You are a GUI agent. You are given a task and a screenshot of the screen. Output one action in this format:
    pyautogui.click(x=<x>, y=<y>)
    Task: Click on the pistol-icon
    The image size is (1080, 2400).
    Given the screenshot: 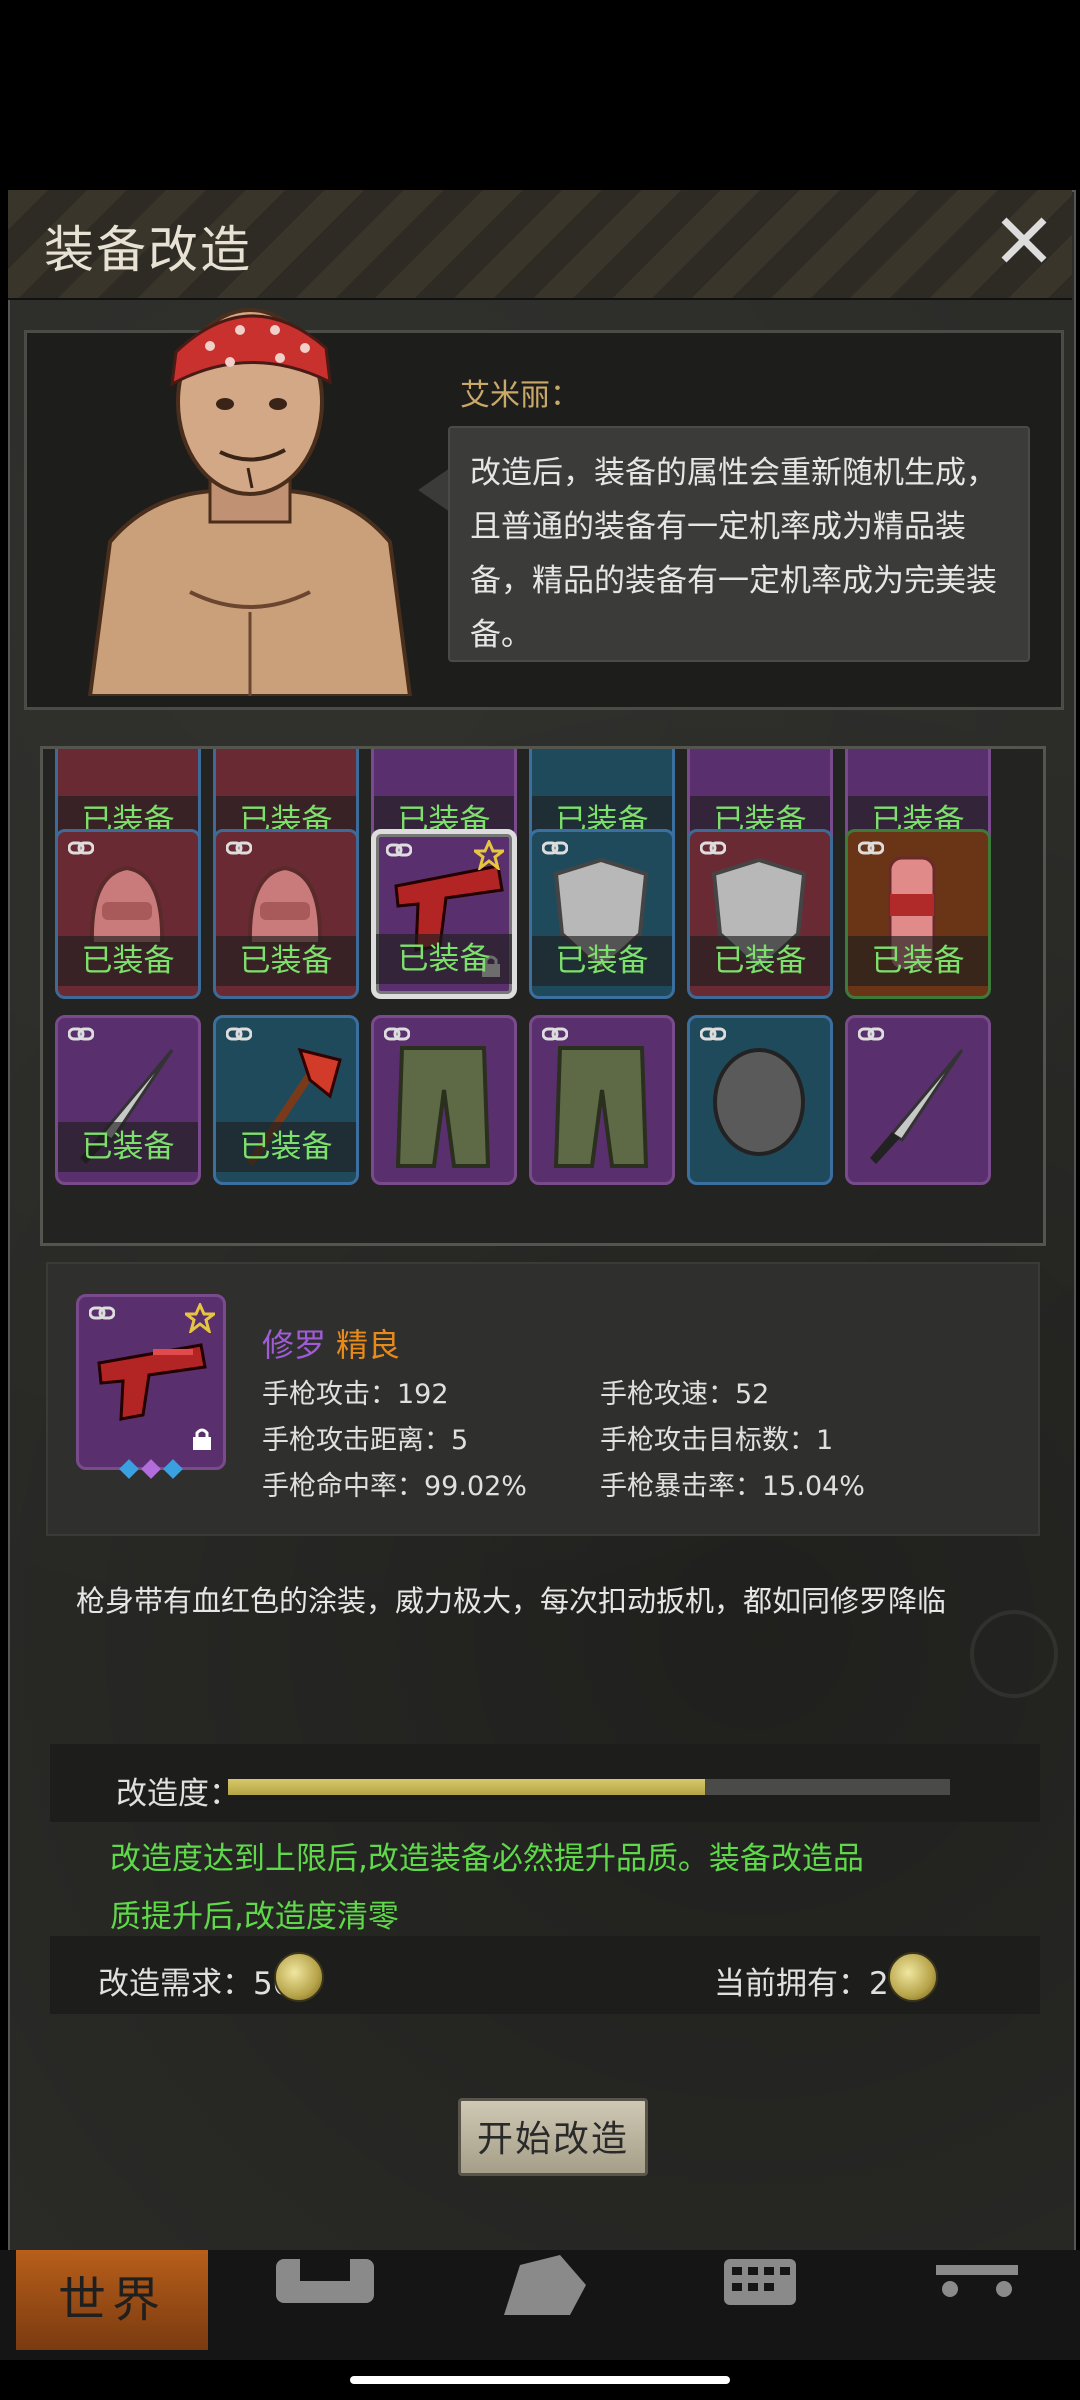 What is the action you would take?
    pyautogui.click(x=152, y=1382)
    